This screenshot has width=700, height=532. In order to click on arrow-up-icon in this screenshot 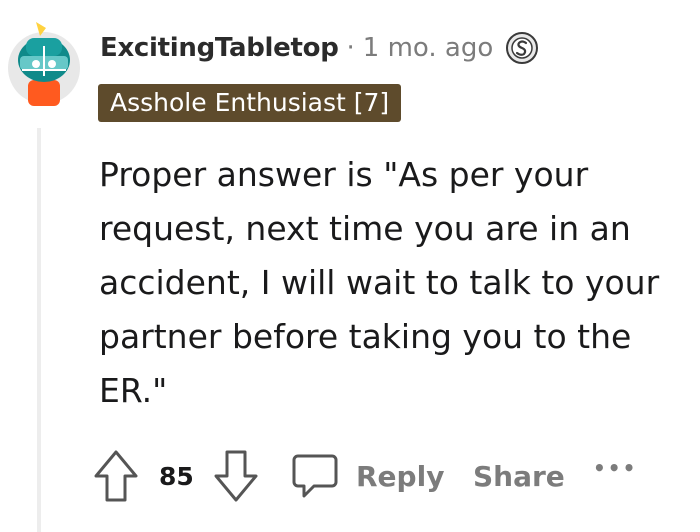, I will do `click(116, 476)`.